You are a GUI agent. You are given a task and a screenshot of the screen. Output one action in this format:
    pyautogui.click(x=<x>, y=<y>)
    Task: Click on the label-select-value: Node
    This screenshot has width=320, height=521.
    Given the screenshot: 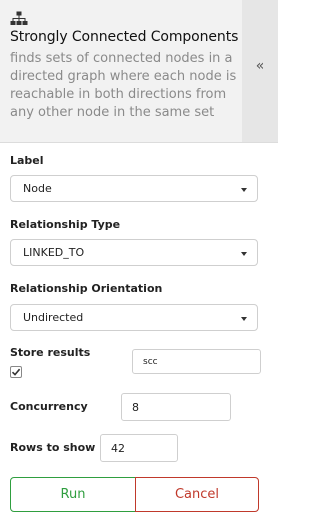 What is the action you would take?
    pyautogui.click(x=37, y=188)
    